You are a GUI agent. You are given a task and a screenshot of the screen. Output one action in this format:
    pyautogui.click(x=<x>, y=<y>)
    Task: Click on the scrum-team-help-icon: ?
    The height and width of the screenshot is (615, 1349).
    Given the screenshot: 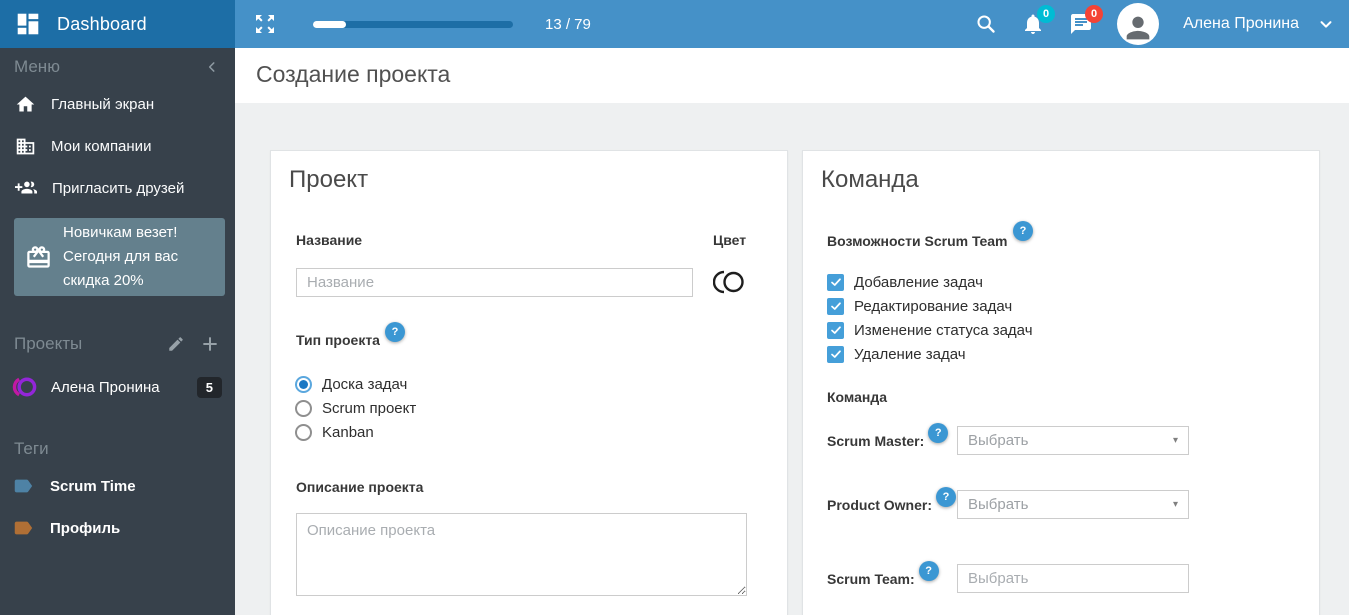 What is the action you would take?
    pyautogui.click(x=928, y=570)
    